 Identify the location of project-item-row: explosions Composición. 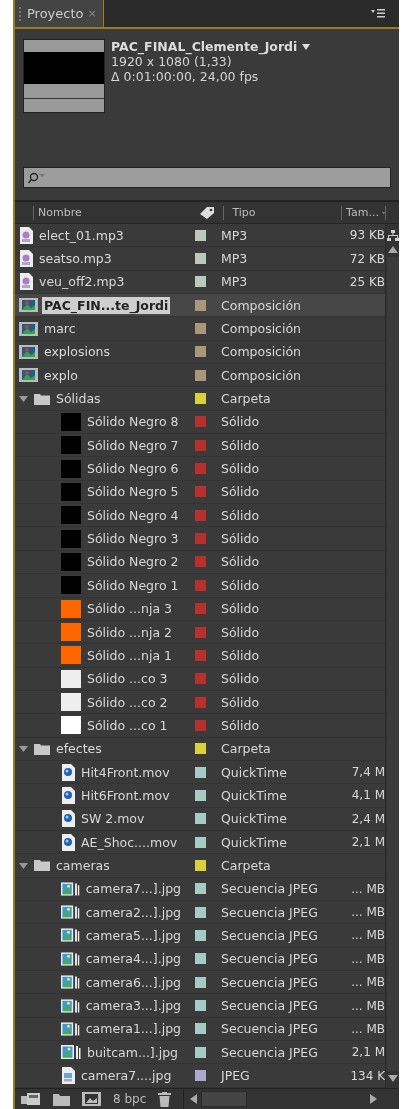
(200, 352).